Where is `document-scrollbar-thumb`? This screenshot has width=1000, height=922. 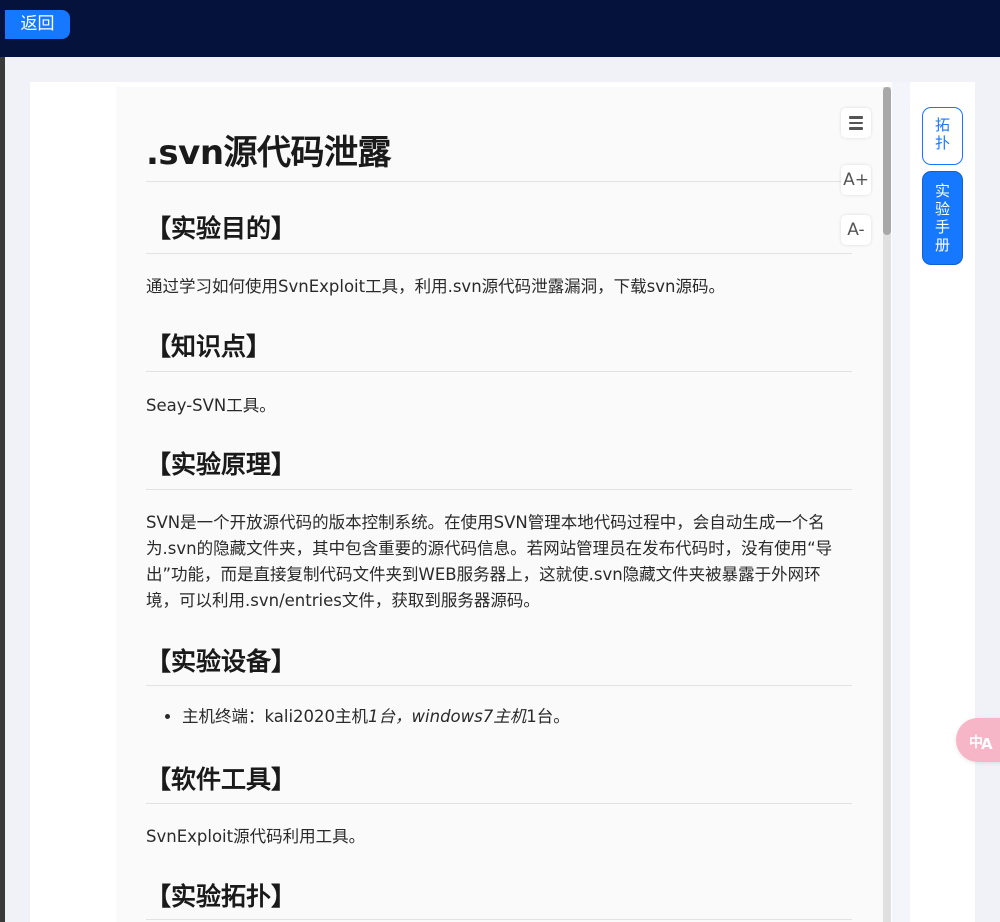
document-scrollbar-thumb is located at coordinates (887, 161).